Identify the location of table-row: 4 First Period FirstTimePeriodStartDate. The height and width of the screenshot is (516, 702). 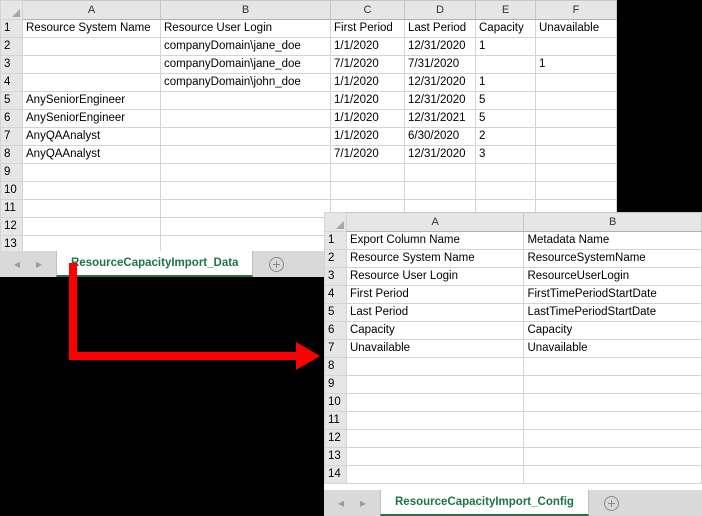
(513, 294).